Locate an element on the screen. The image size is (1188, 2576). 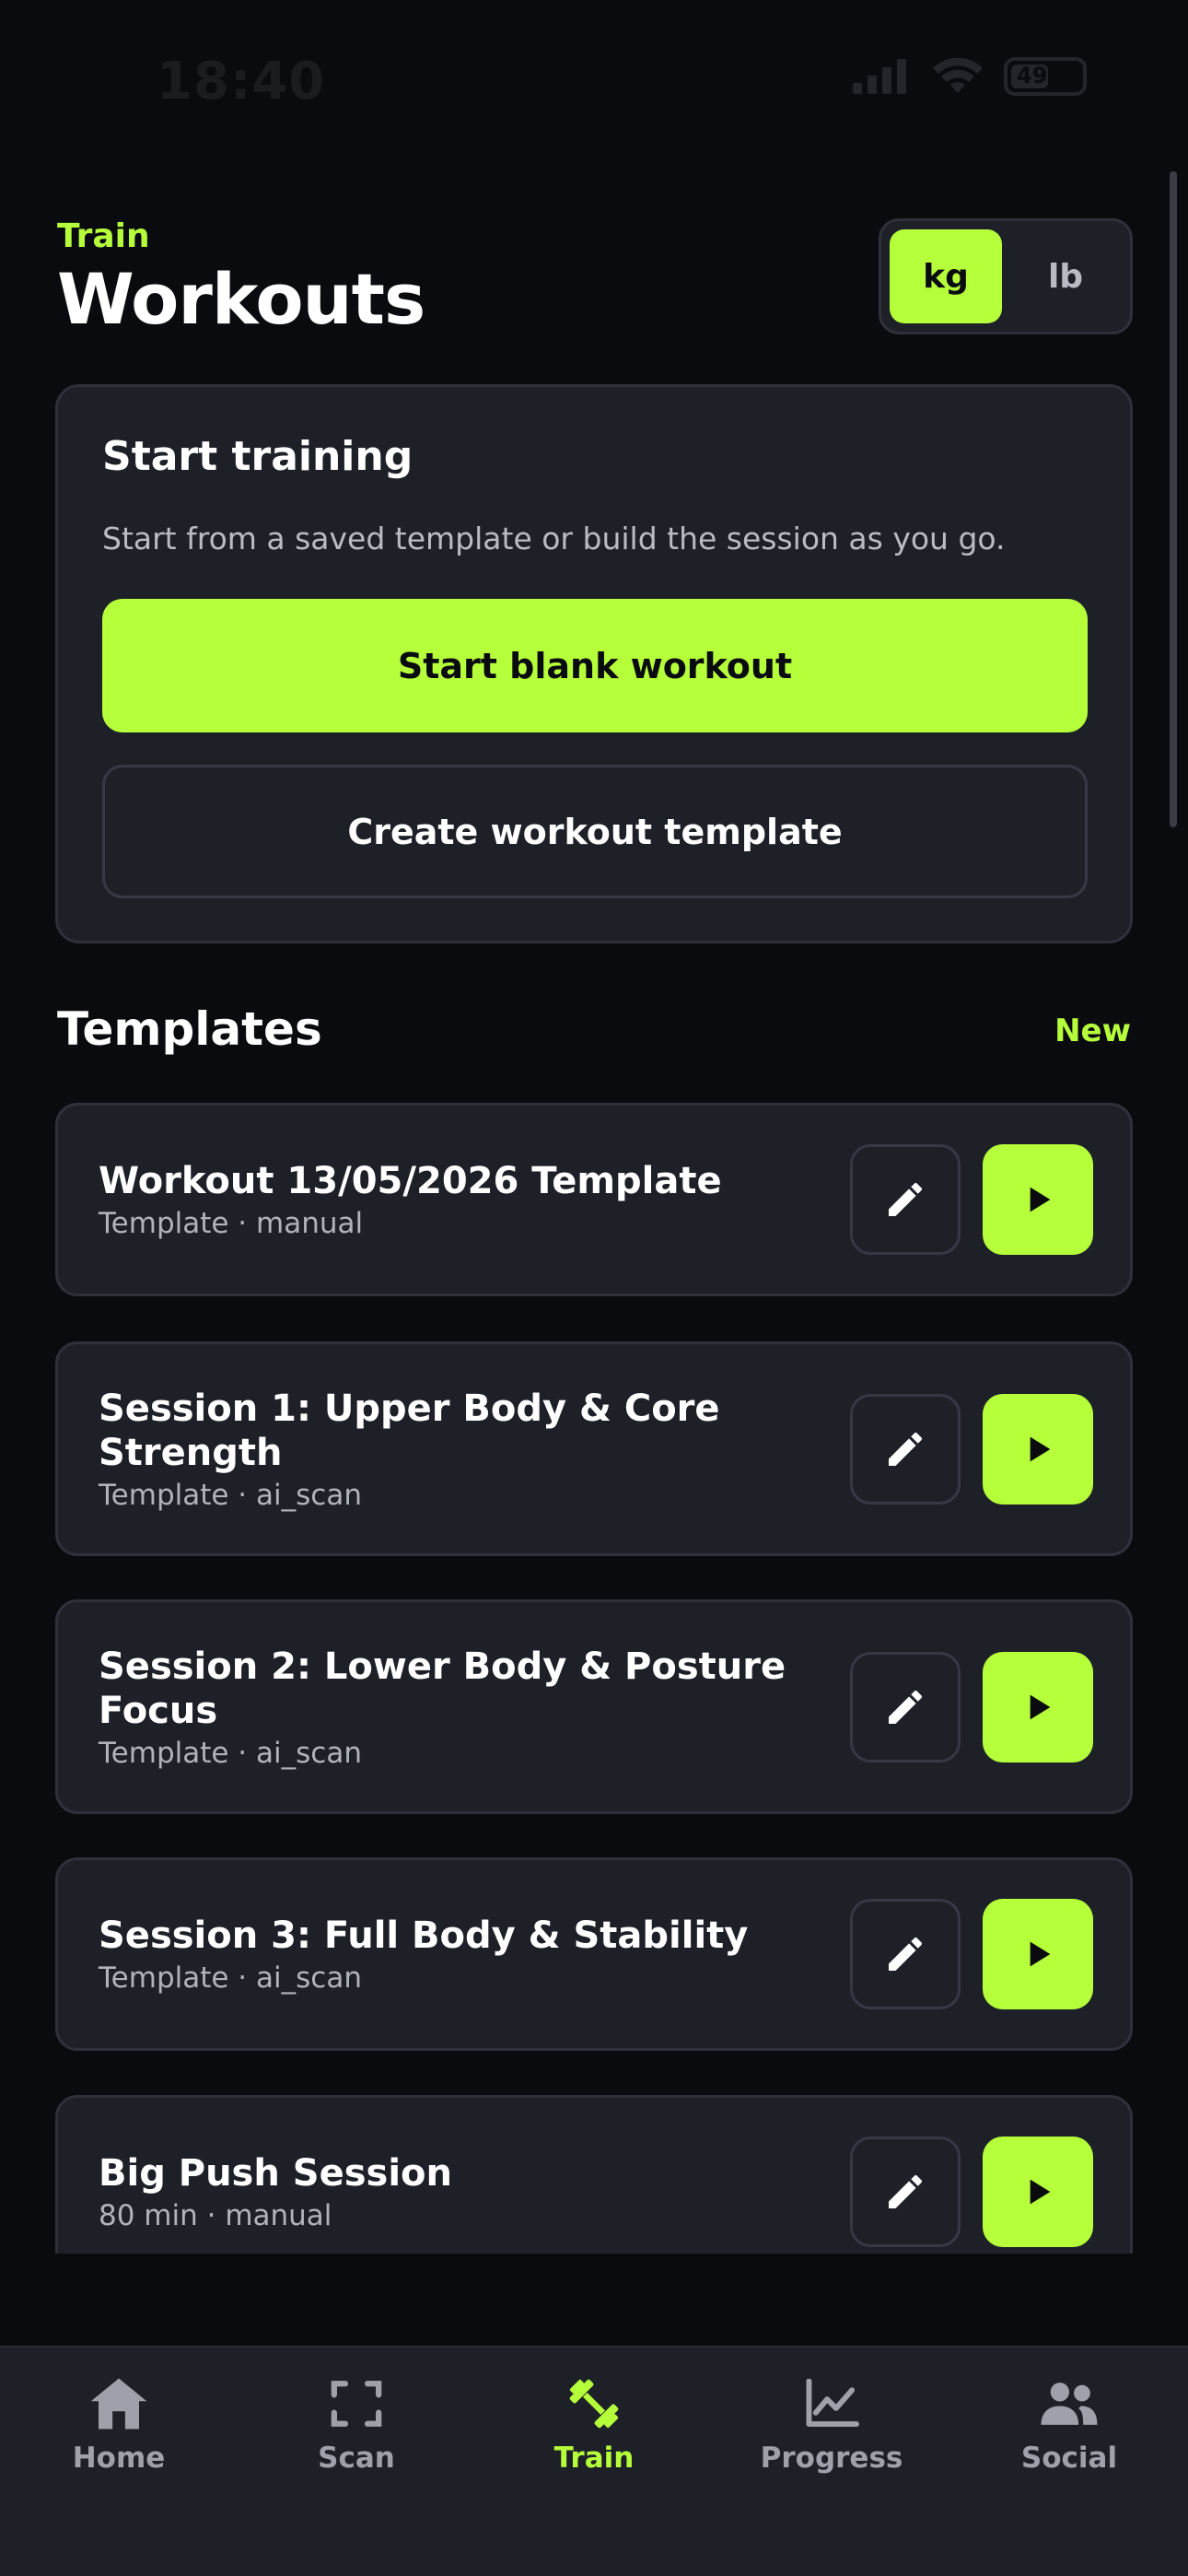
chart-icon is located at coordinates (831, 2403).